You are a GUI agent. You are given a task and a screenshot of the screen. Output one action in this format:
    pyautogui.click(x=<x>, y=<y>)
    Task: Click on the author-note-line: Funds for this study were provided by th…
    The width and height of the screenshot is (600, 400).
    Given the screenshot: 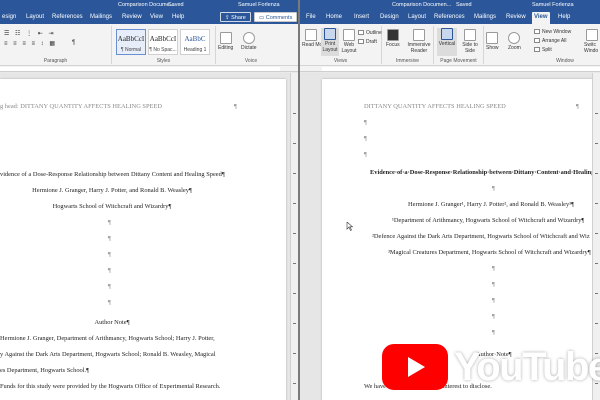 What is the action you would take?
    pyautogui.click(x=110, y=386)
    